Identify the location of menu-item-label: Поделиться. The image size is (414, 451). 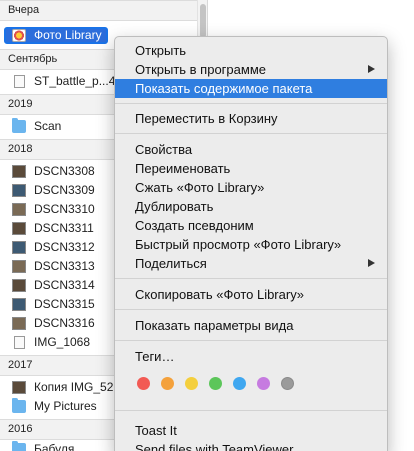
(171, 263).